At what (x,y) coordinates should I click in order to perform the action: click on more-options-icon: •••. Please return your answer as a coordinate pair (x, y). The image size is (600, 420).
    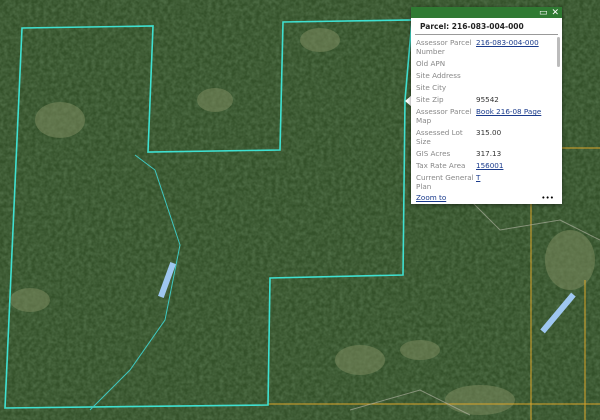
    Looking at the image, I should click on (547, 197).